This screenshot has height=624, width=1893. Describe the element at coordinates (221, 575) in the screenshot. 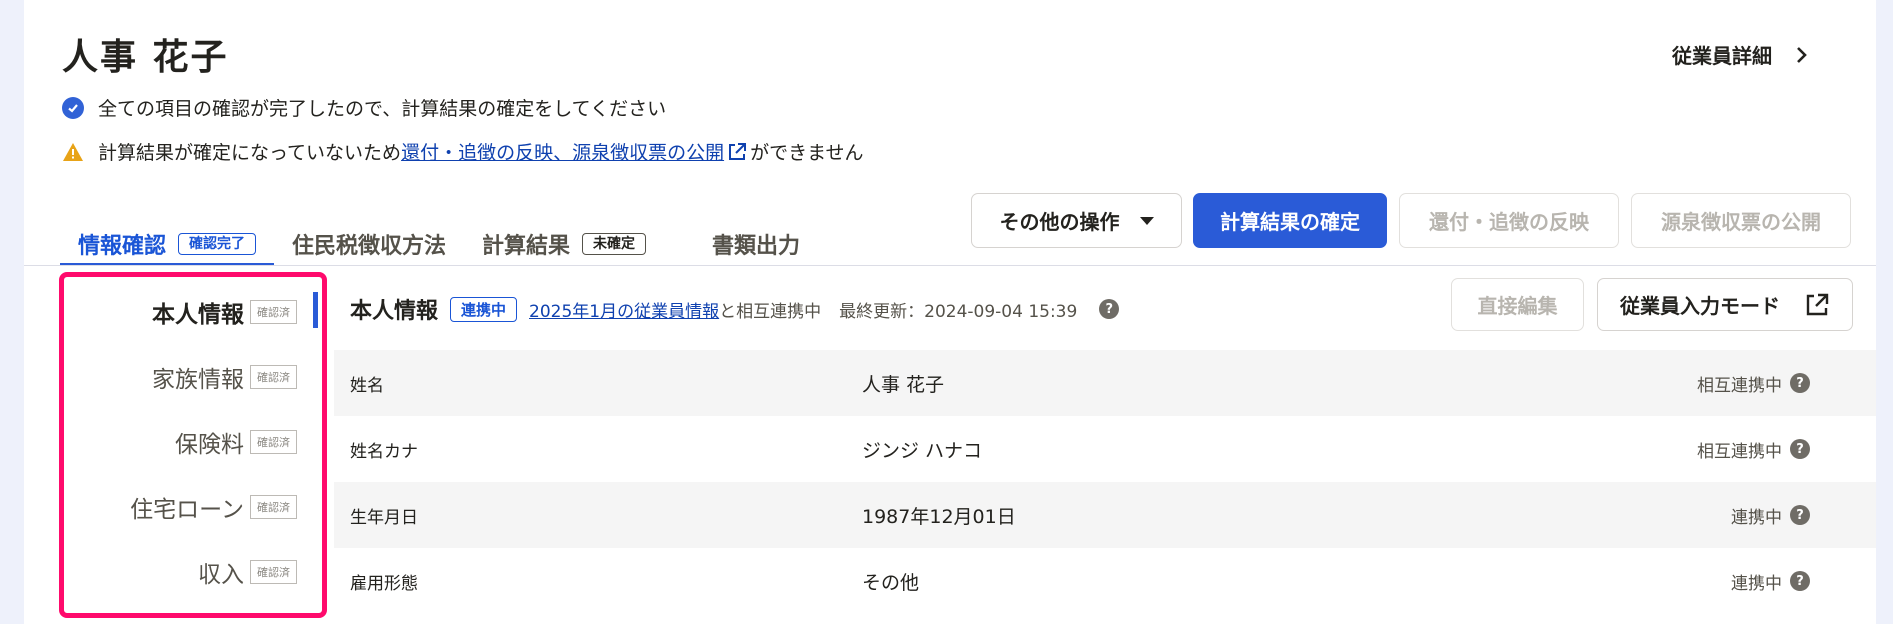

I see `nav-label: 収入` at that location.